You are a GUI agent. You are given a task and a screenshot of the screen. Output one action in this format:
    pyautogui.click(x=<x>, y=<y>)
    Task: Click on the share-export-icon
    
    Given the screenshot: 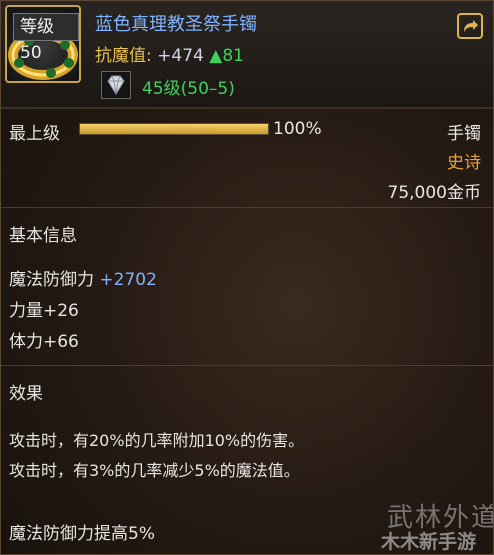 What is the action you would take?
    pyautogui.click(x=471, y=26)
    